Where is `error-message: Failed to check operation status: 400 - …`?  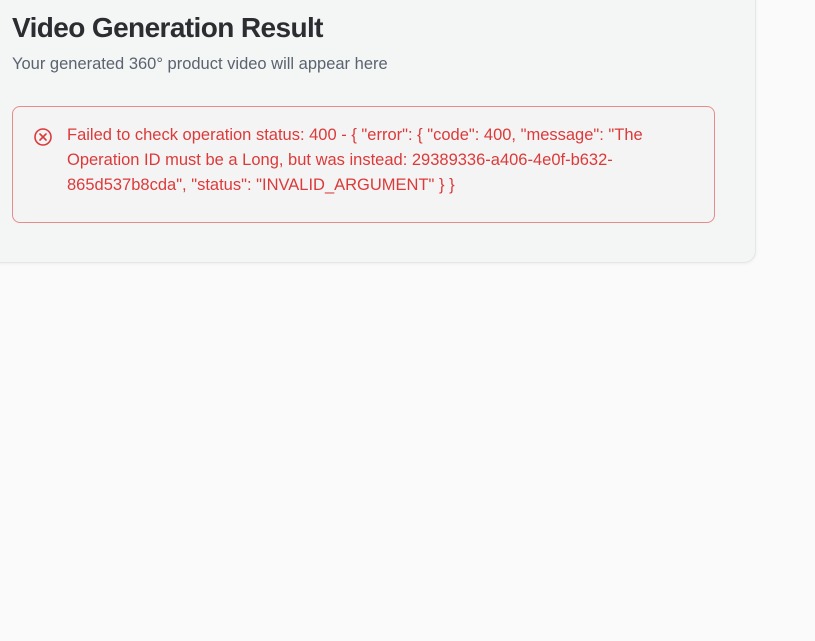
error-message: Failed to check operation status: 400 - … is located at coordinates (355, 160).